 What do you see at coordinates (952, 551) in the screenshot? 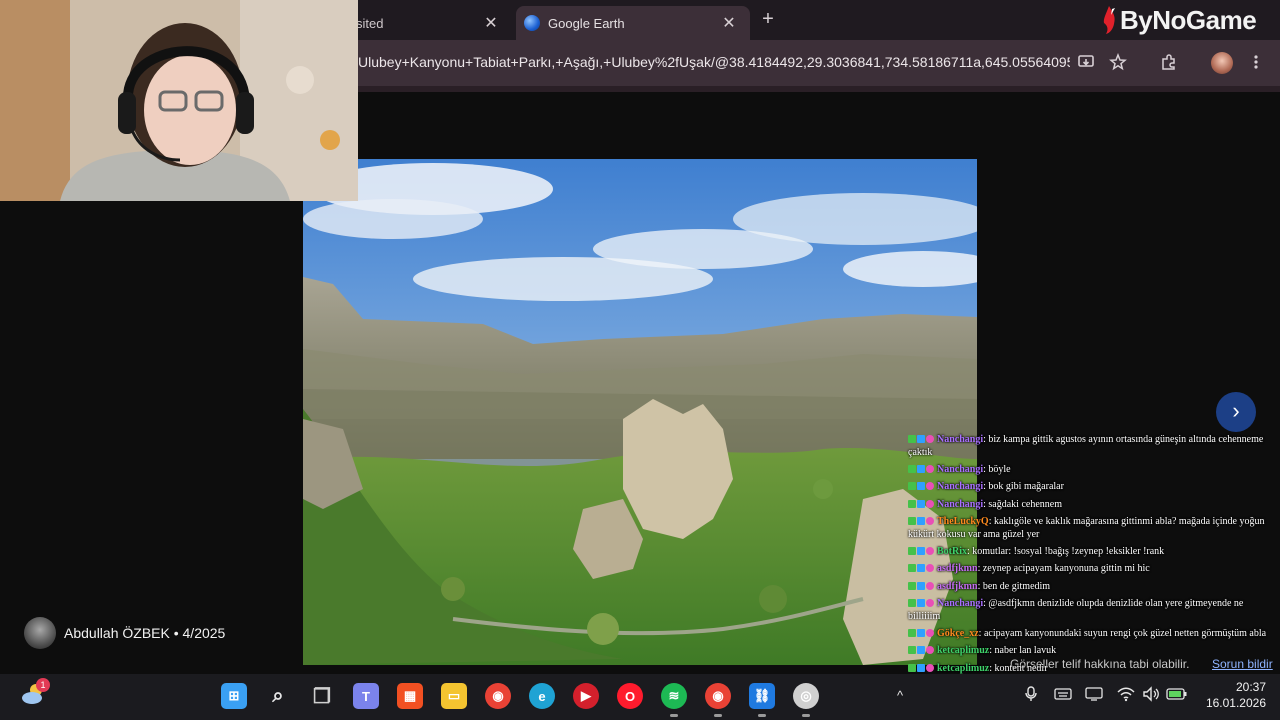
I see `chat-username: BotRix` at bounding box center [952, 551].